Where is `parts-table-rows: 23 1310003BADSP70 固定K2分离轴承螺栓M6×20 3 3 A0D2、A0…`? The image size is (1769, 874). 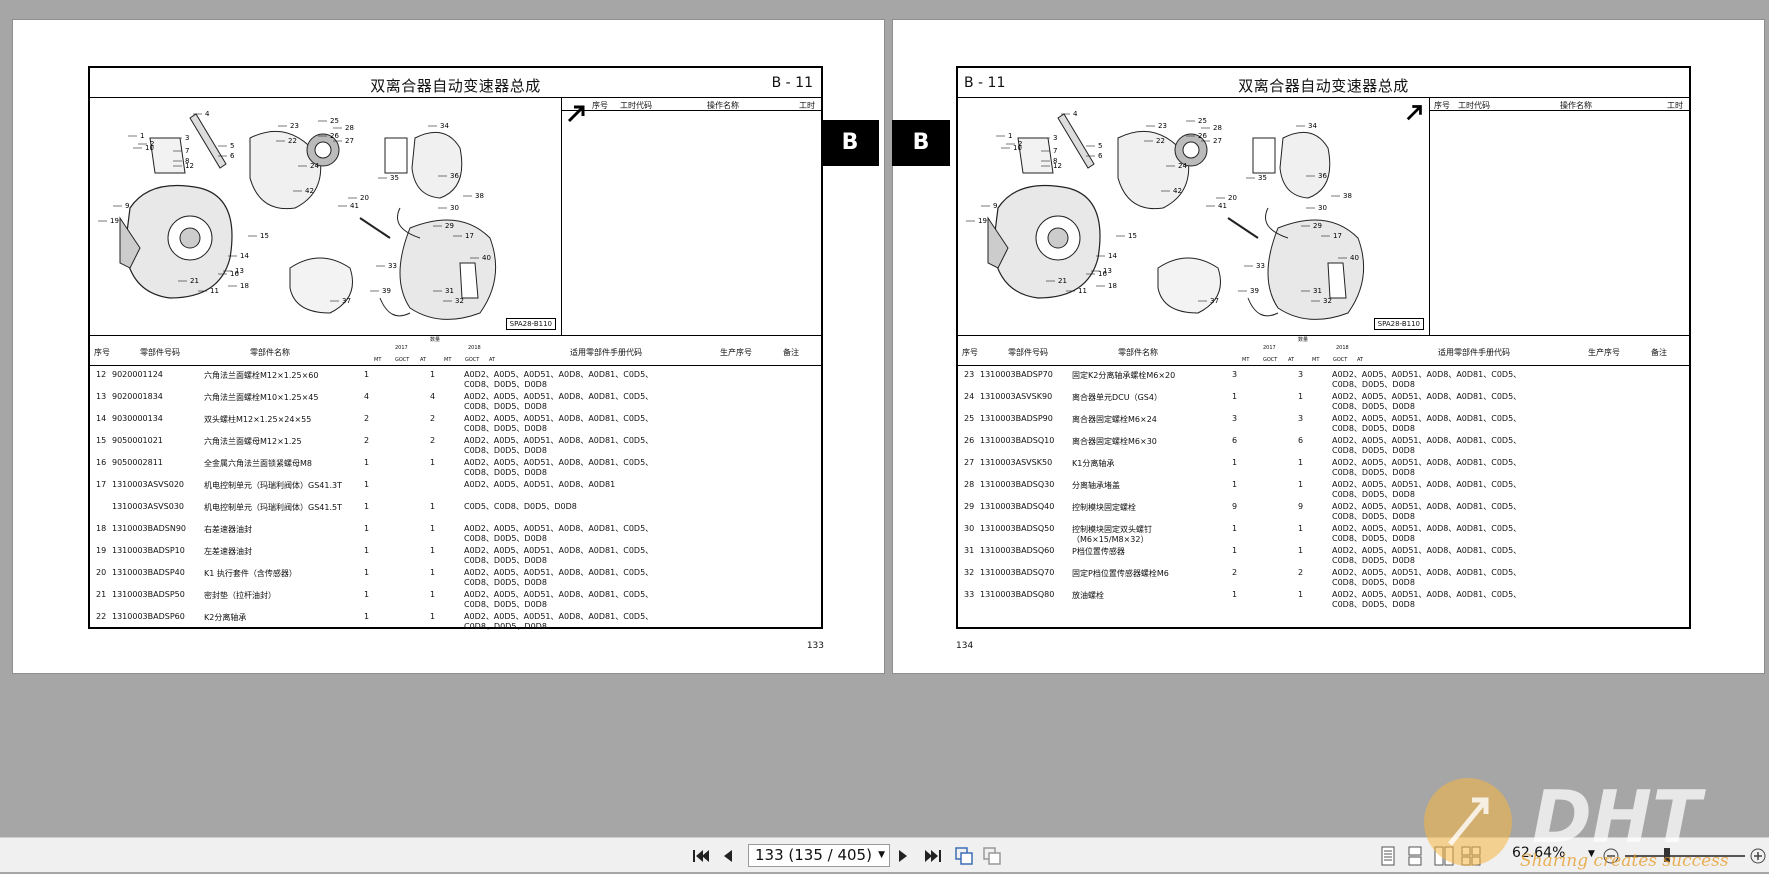 parts-table-rows: 23 1310003BADSP70 固定K2分离轴承螺栓M6×20 3 3 A0D2、A0… is located at coordinates (1323, 489).